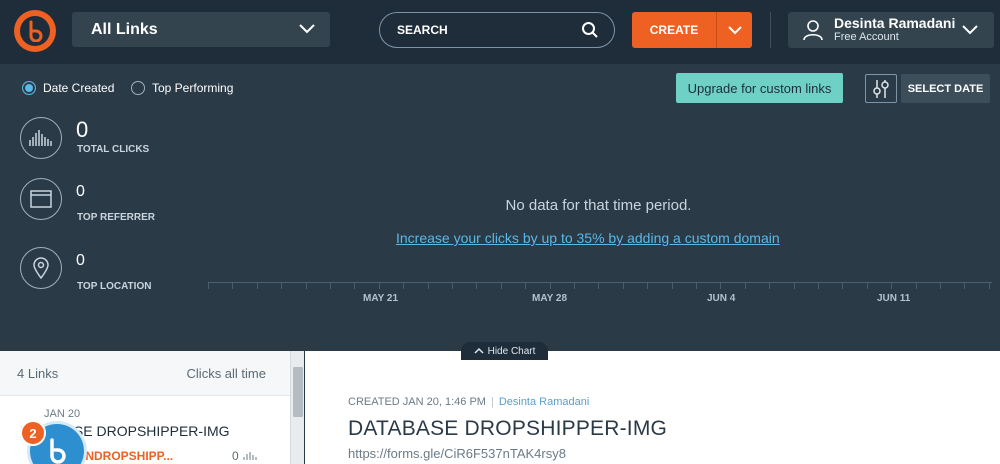 The height and width of the screenshot is (464, 1000). What do you see at coordinates (759, 88) in the screenshot?
I see `upgrade-button: Upgrade for custom links` at bounding box center [759, 88].